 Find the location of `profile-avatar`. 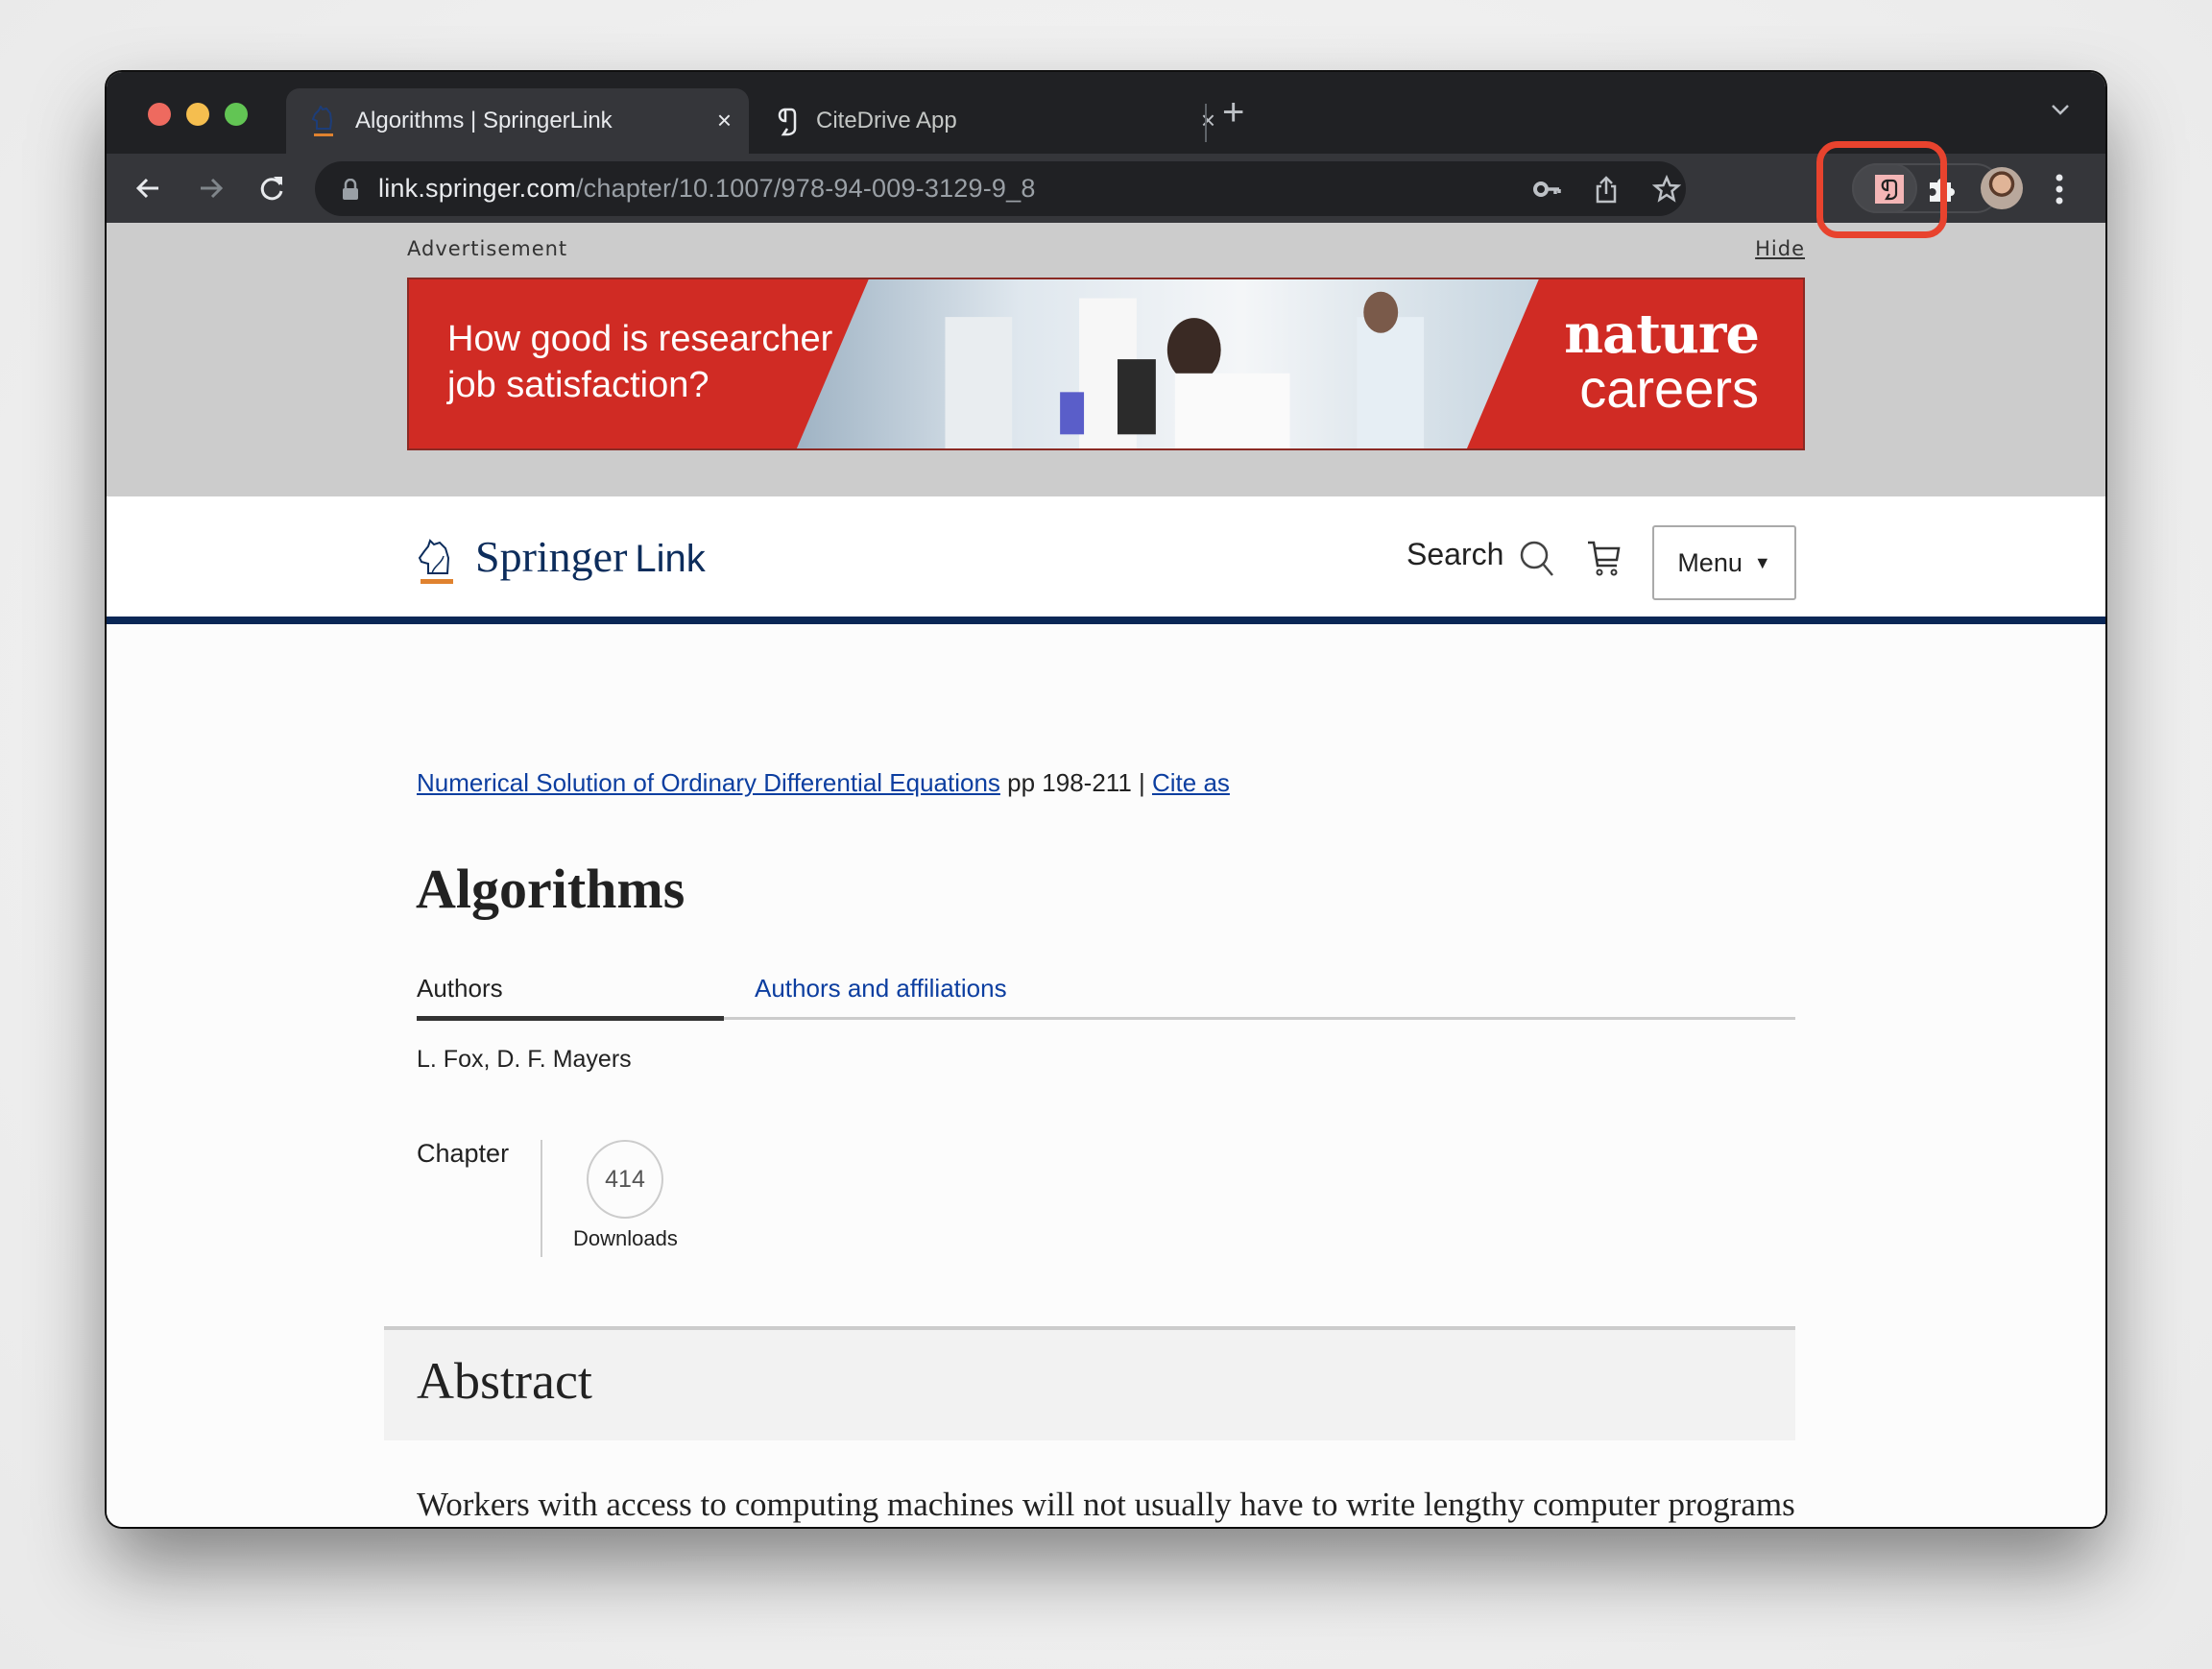

profile-avatar is located at coordinates (2002, 188).